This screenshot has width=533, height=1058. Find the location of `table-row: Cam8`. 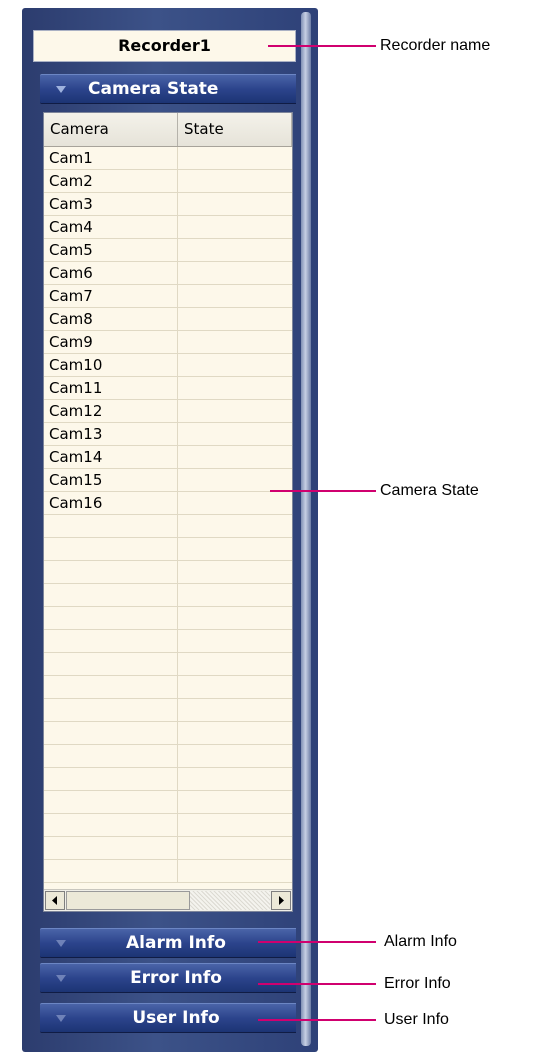

table-row: Cam8 is located at coordinates (168, 319).